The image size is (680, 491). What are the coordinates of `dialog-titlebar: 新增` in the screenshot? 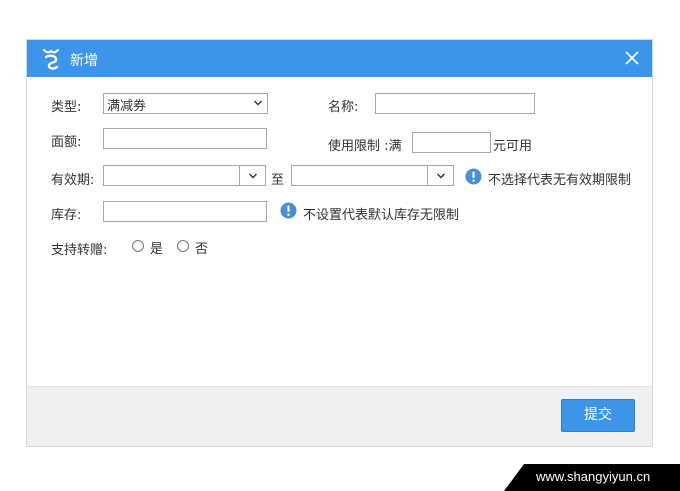 It's located at (339, 58).